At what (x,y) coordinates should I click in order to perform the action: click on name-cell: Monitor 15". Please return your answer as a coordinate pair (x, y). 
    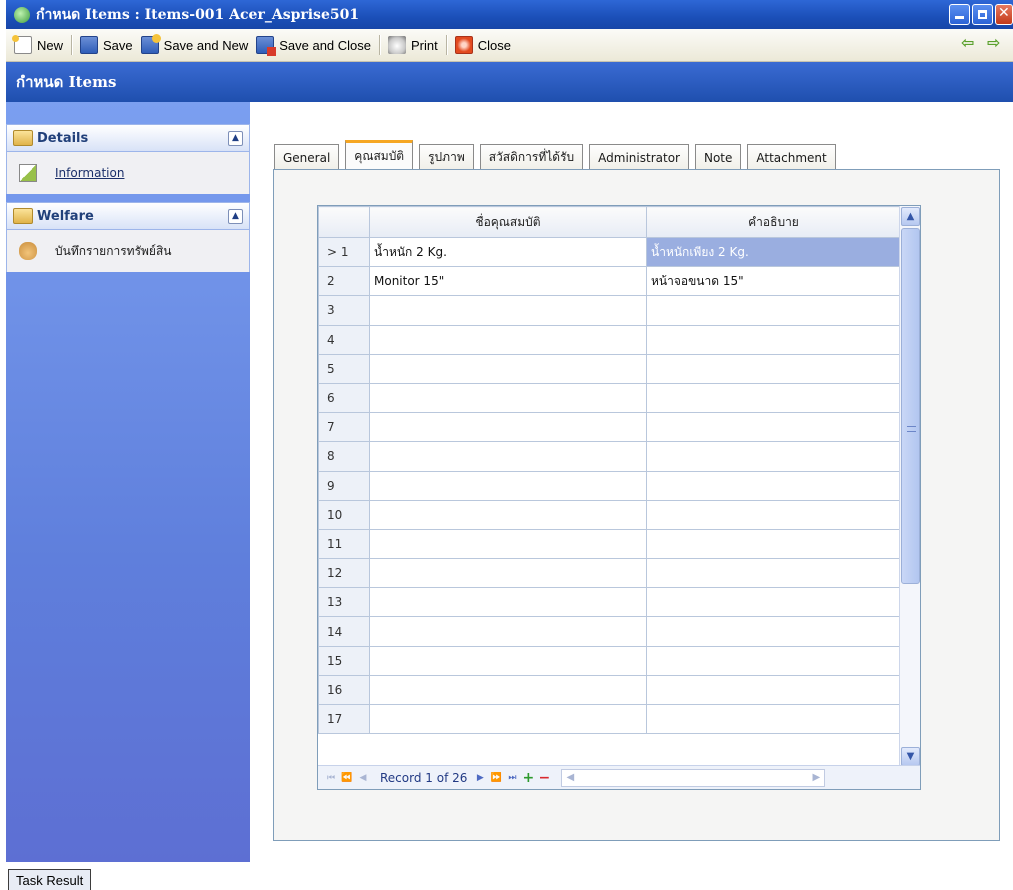
    Looking at the image, I should click on (508, 281).